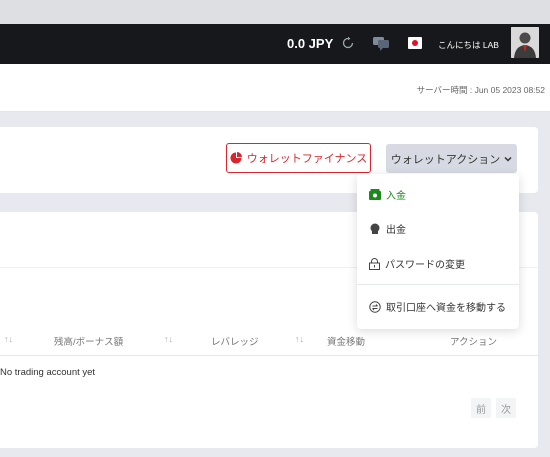  I want to click on col-header-action: アクション, so click(474, 342).